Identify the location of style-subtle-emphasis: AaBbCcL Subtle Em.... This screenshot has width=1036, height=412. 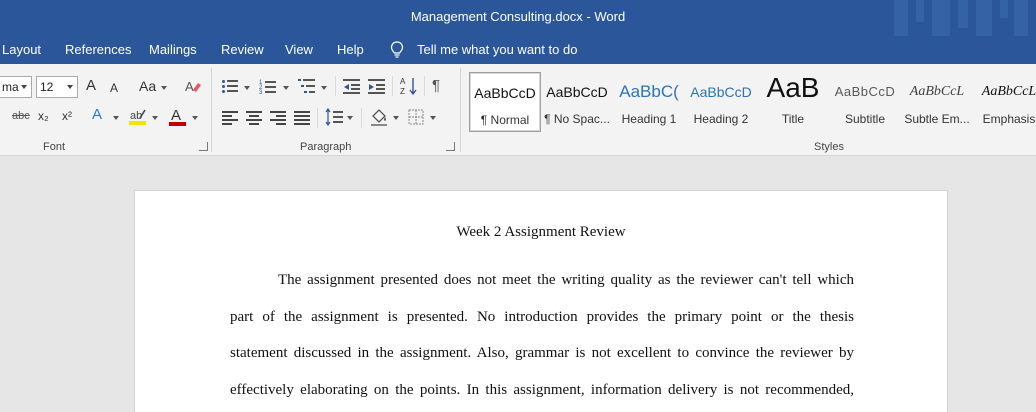
(937, 102).